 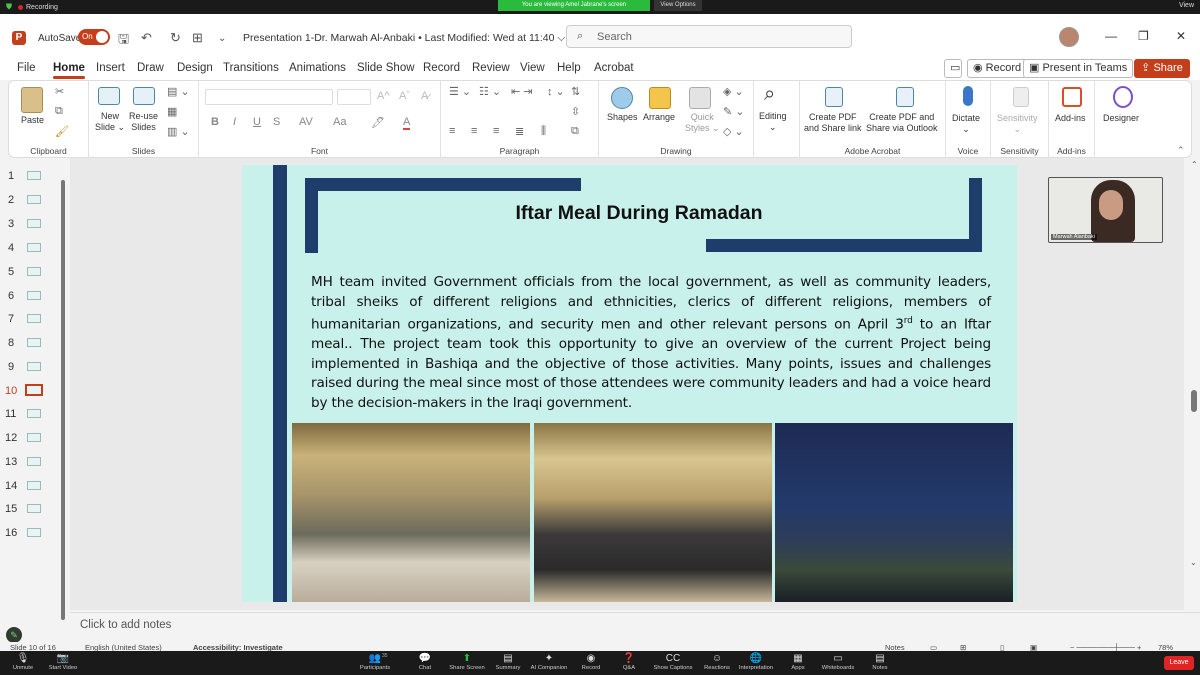 I want to click on participants-button: 👥 Participants 35, so click(x=375, y=662).